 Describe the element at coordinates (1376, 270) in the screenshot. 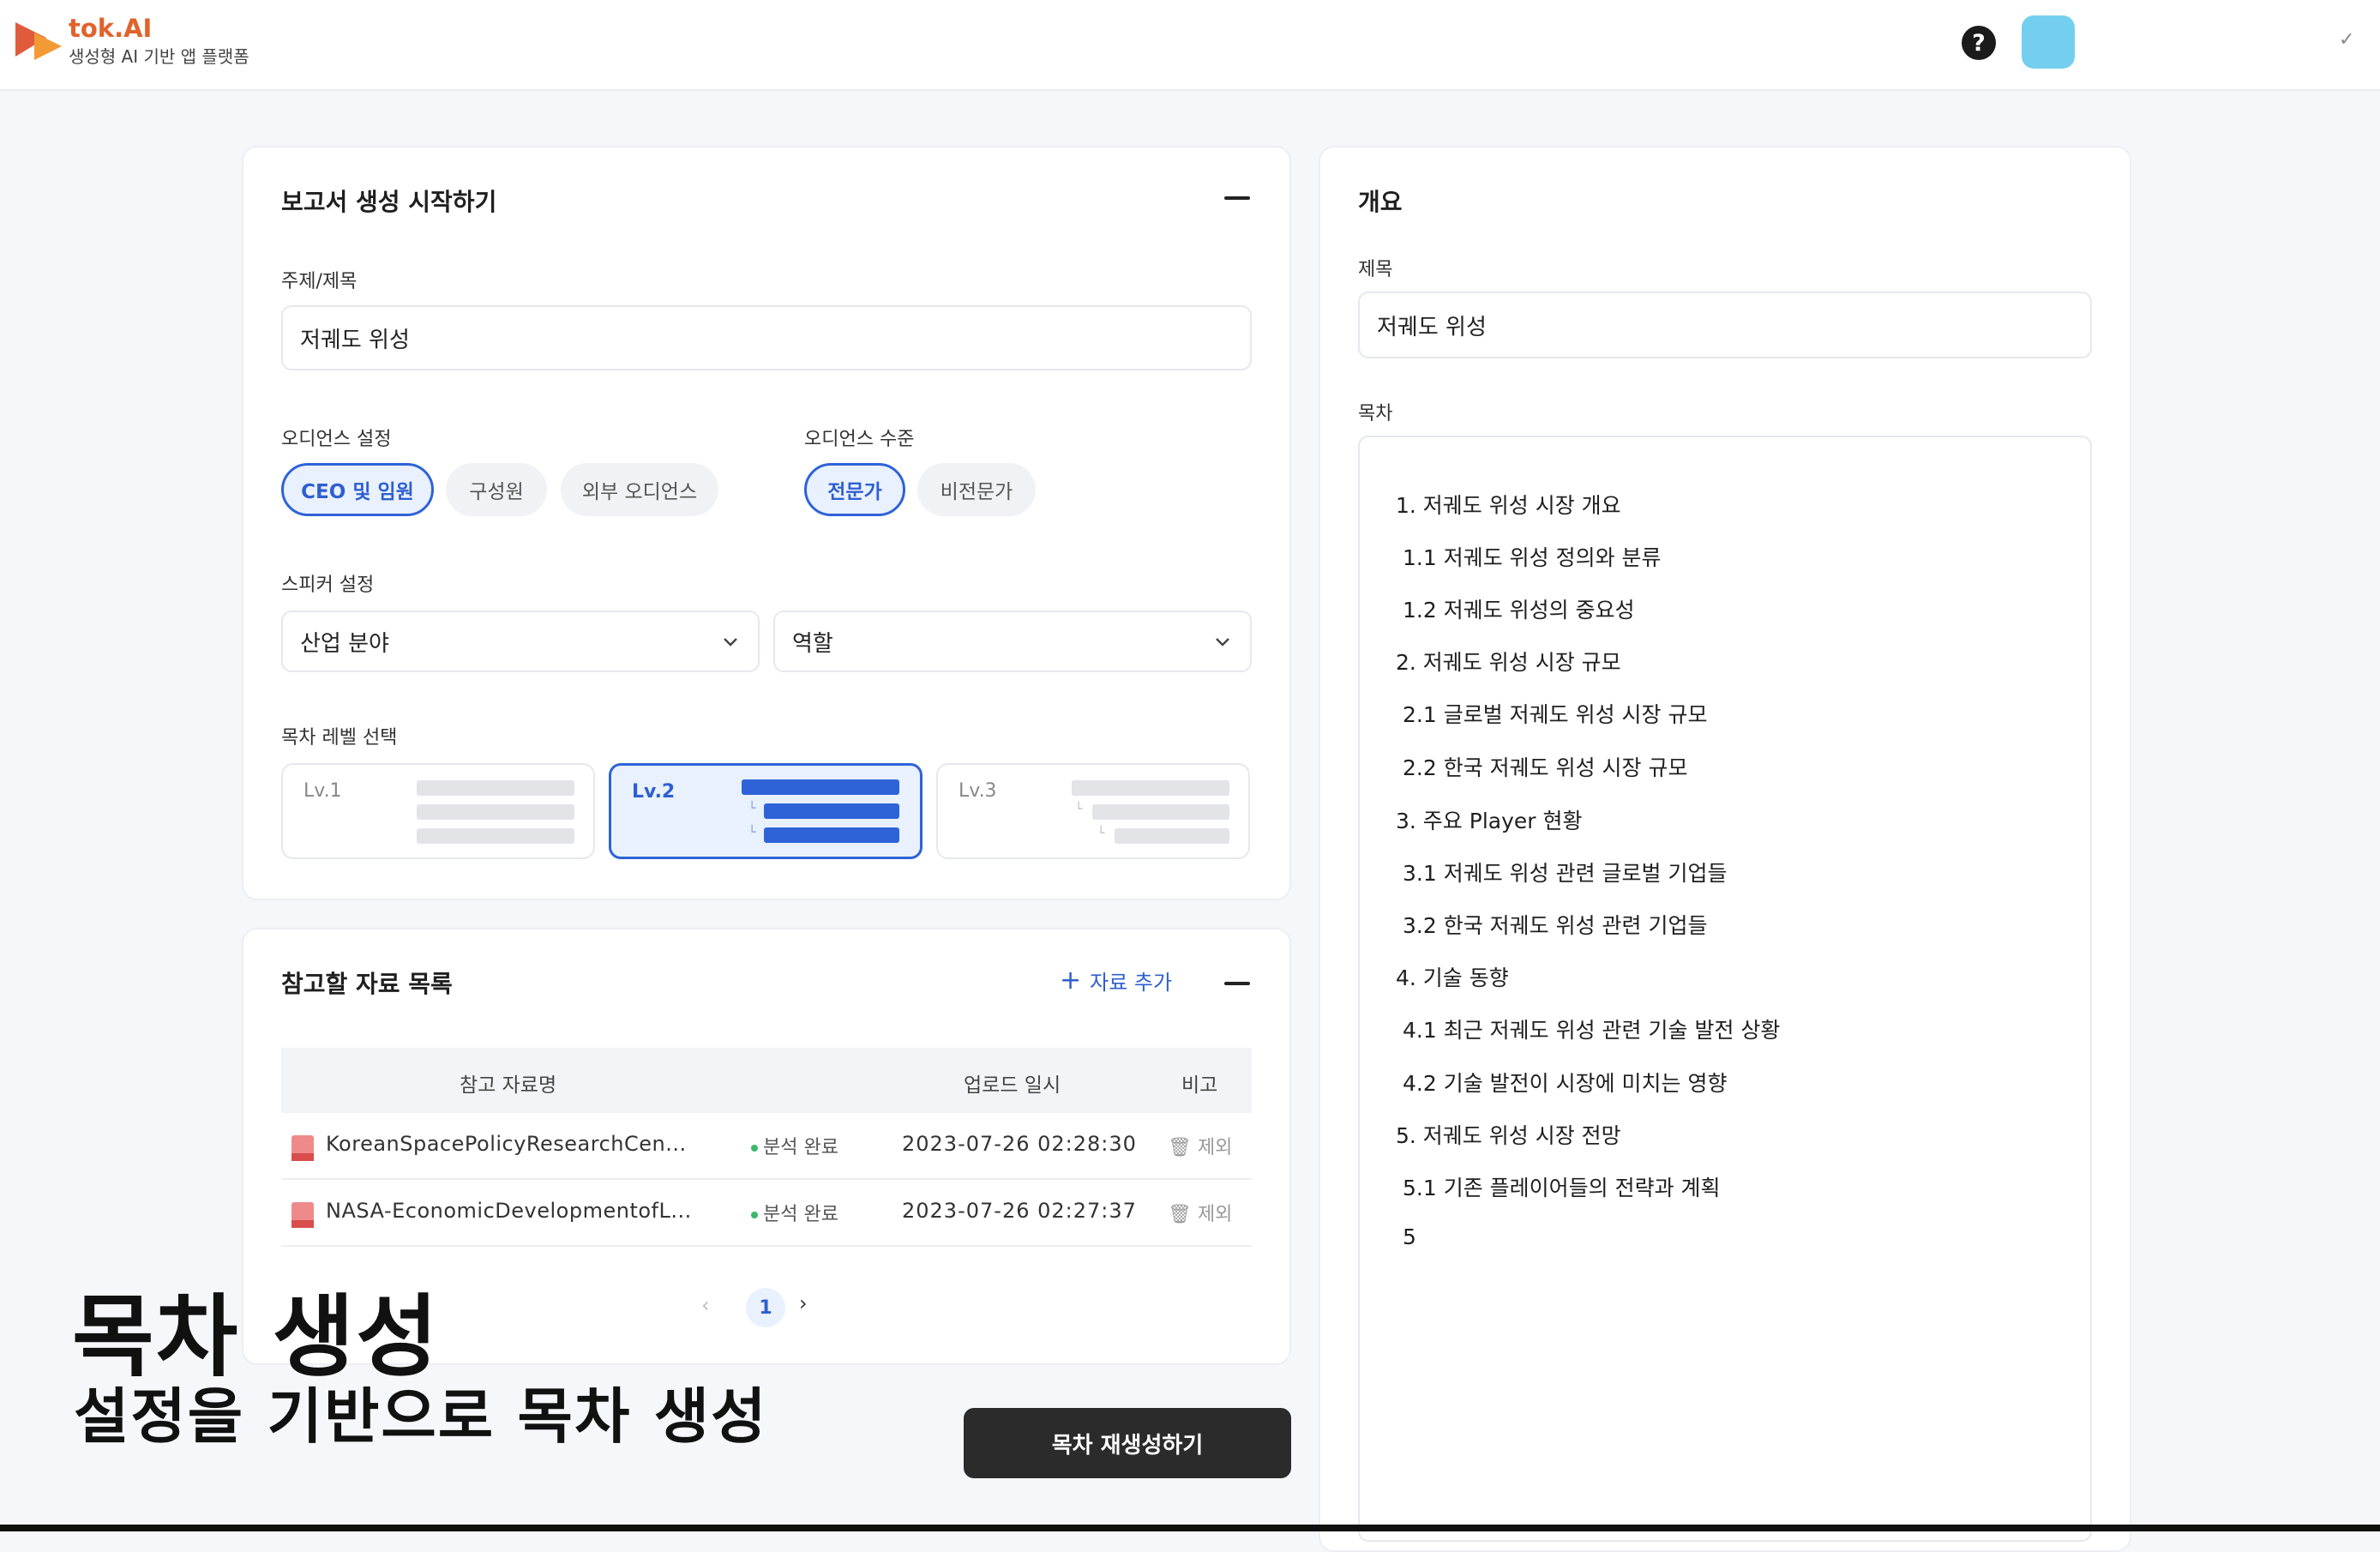

I see `overview-title-label: 제목` at that location.